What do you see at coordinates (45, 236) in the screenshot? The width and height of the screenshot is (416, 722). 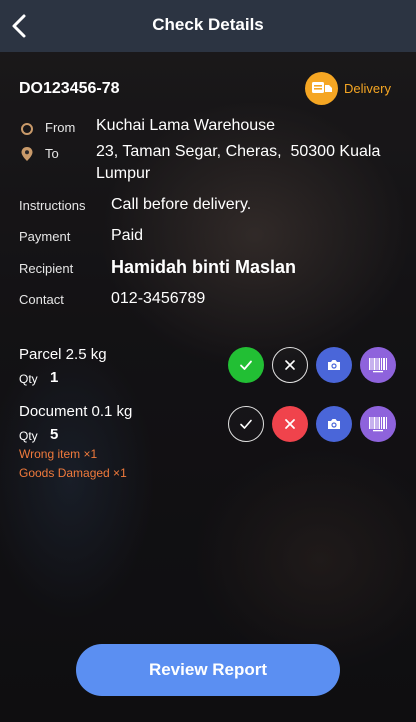 I see `payment-label: Payment` at bounding box center [45, 236].